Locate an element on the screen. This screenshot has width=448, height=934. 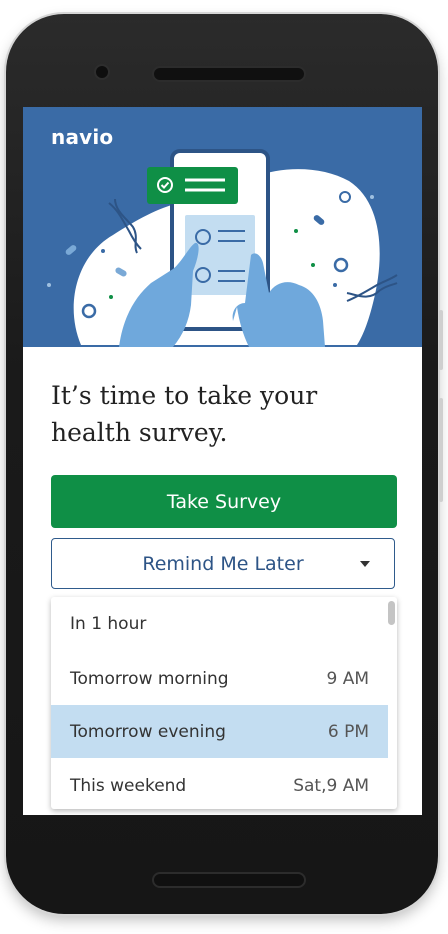
option-time: 6 PM is located at coordinates (348, 731).